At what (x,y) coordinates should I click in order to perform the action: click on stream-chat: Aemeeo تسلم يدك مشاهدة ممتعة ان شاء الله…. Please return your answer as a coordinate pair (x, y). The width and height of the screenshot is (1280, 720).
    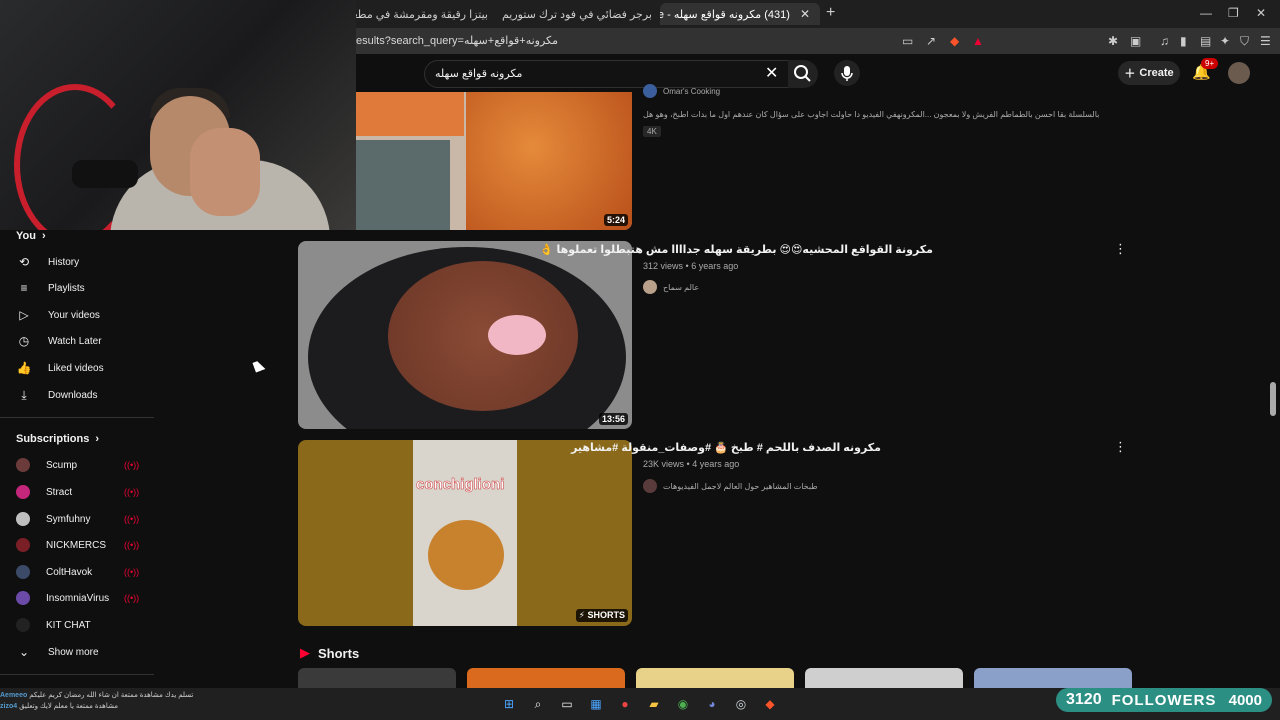
    Looking at the image, I should click on (96, 701).